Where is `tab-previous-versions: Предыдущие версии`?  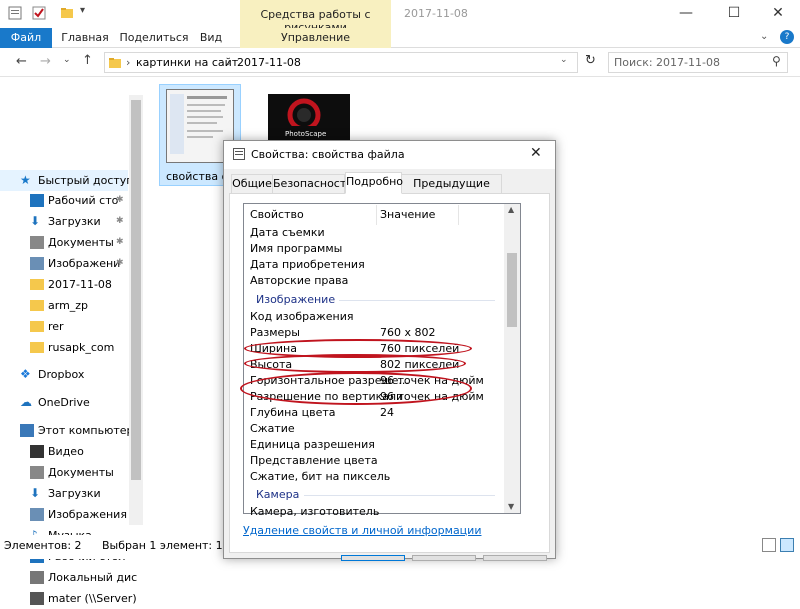
tab-previous-versions: Предыдущие версии is located at coordinates (451, 191).